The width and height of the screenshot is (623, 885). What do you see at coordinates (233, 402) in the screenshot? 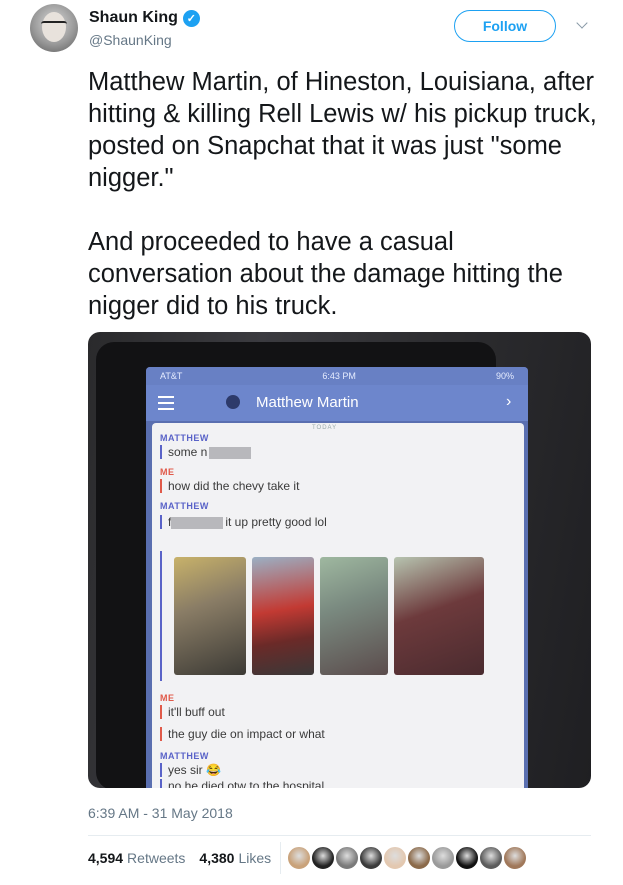
I see `chat-bitmoji-icon` at bounding box center [233, 402].